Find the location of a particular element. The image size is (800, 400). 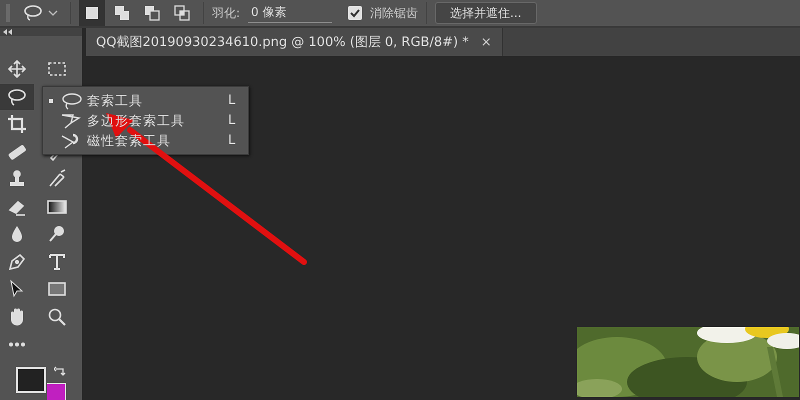

crop-icon is located at coordinates (17, 124).